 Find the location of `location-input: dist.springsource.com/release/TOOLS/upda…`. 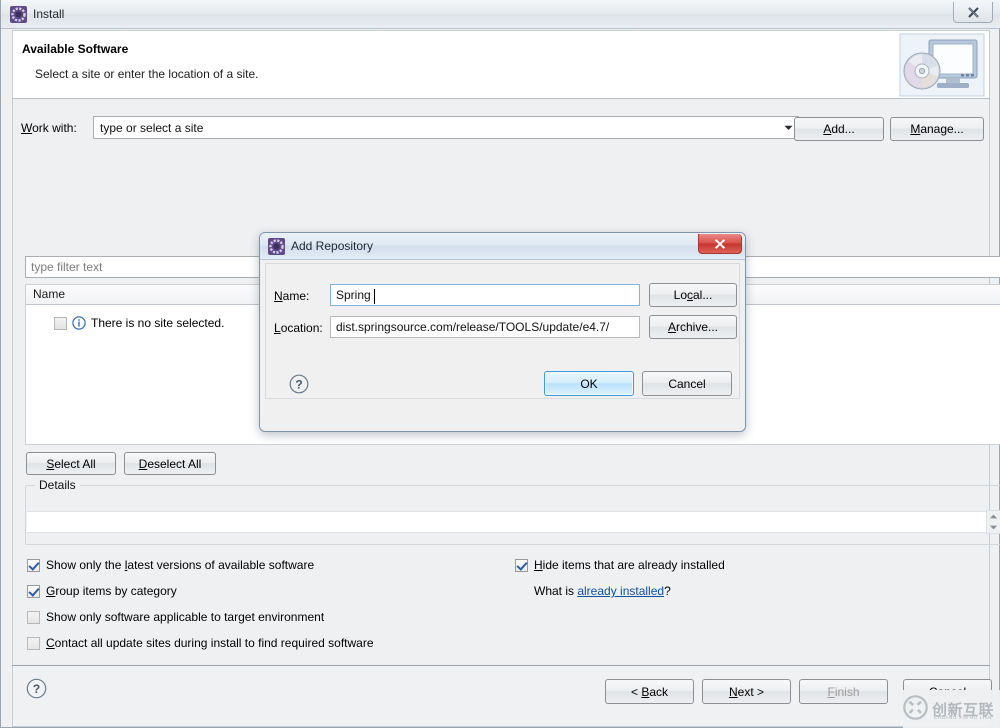

location-input: dist.springsource.com/release/TOOLS/upda… is located at coordinates (485, 327).